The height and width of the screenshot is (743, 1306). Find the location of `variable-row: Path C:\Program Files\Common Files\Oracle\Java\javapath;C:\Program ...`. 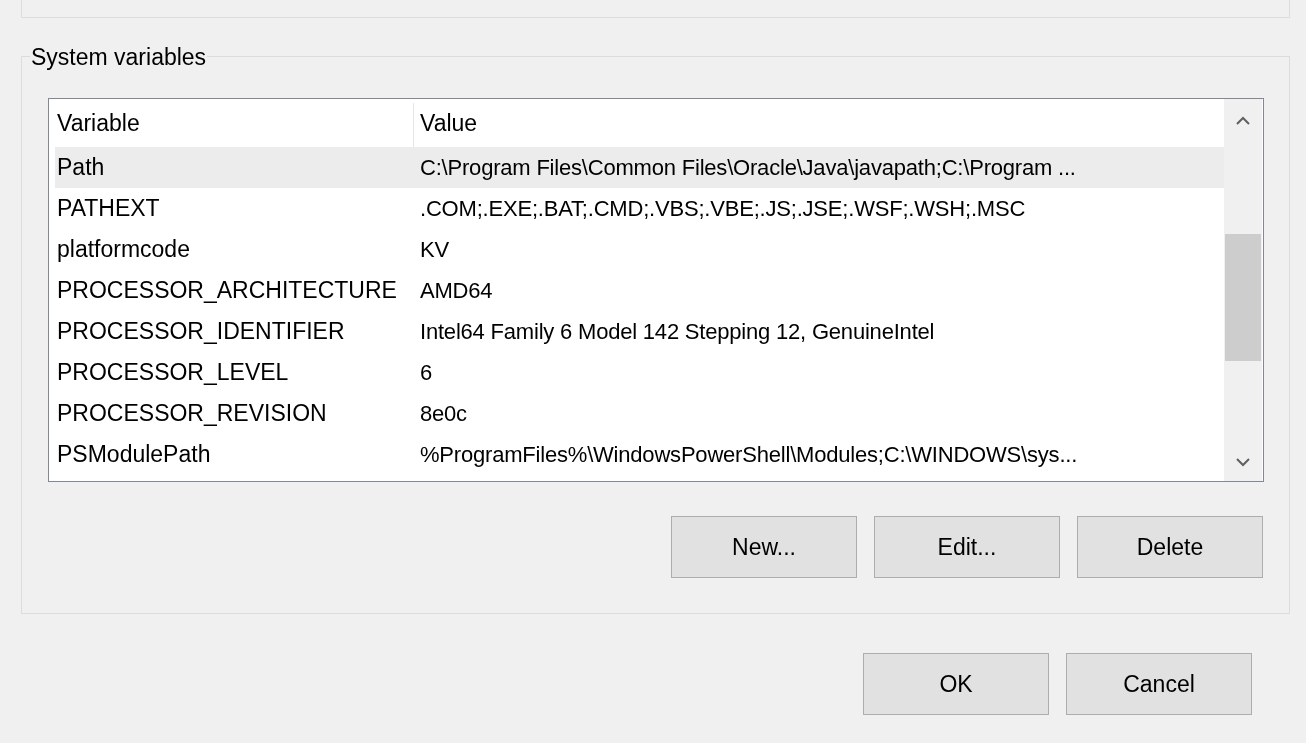

variable-row: Path C:\Program Files\Common Files\Oracle\Java\javapath;C:\Program ... is located at coordinates (639, 167).